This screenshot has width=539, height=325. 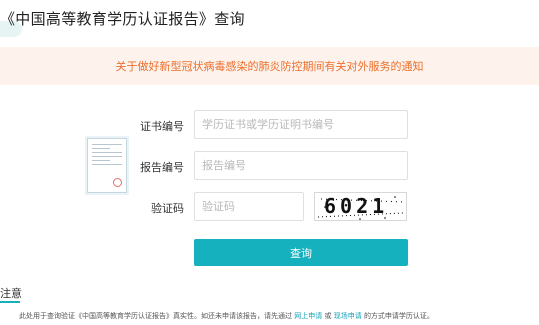 I want to click on captcha-image: 6021, so click(x=360, y=206).